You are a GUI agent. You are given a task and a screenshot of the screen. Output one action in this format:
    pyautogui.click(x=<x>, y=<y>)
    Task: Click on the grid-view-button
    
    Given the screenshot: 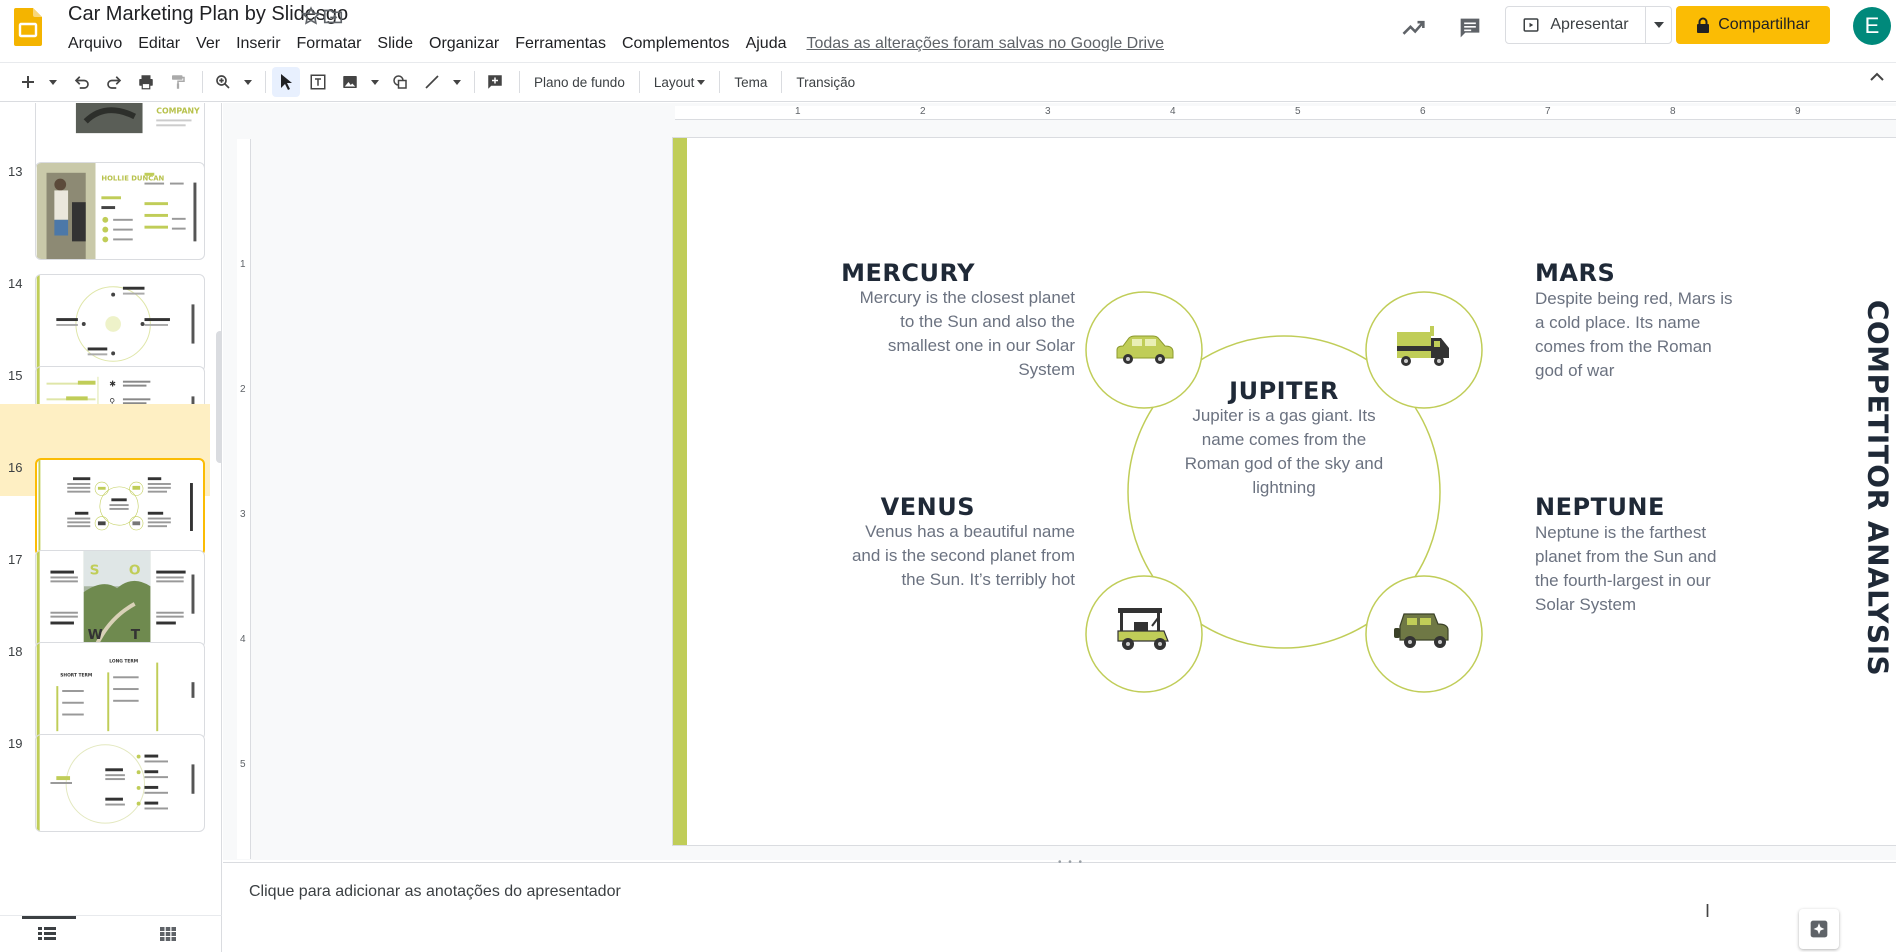 What is the action you would take?
    pyautogui.click(x=168, y=934)
    